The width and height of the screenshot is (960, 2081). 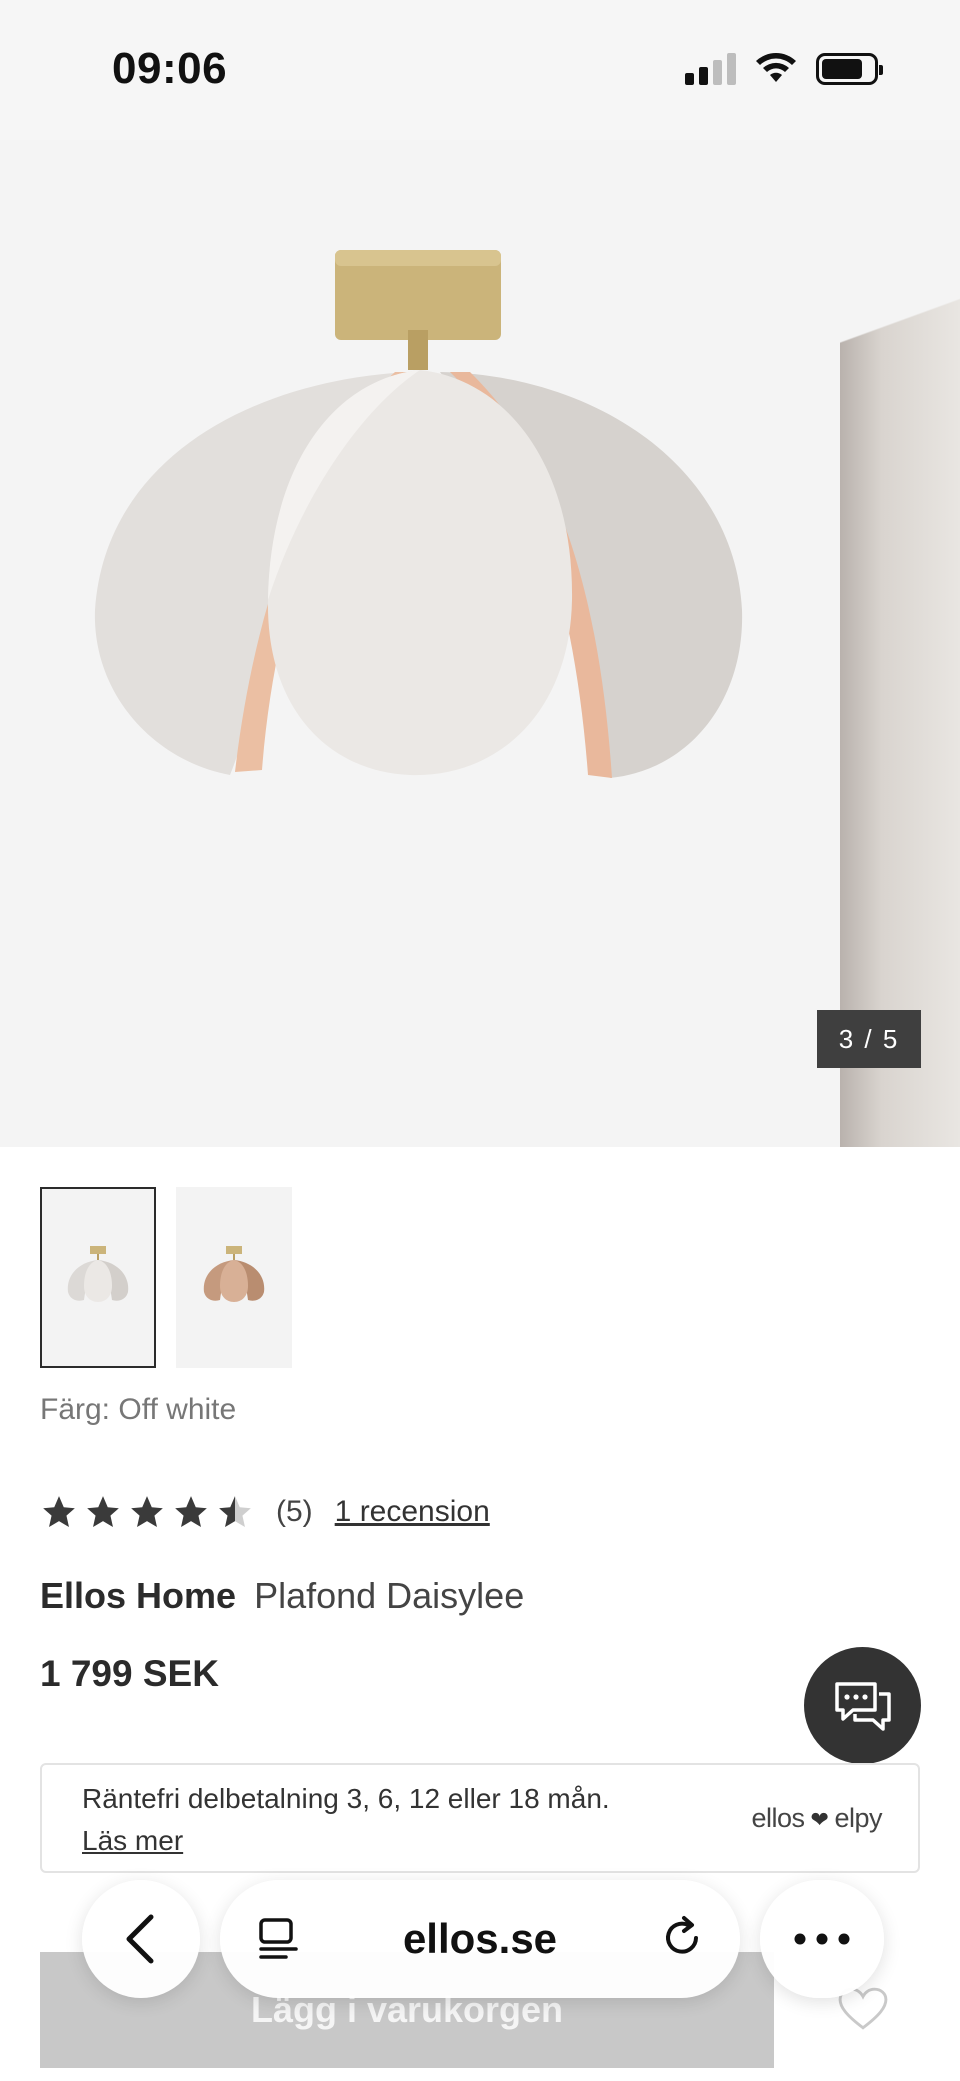 I want to click on status-time: 09:06, so click(x=170, y=68).